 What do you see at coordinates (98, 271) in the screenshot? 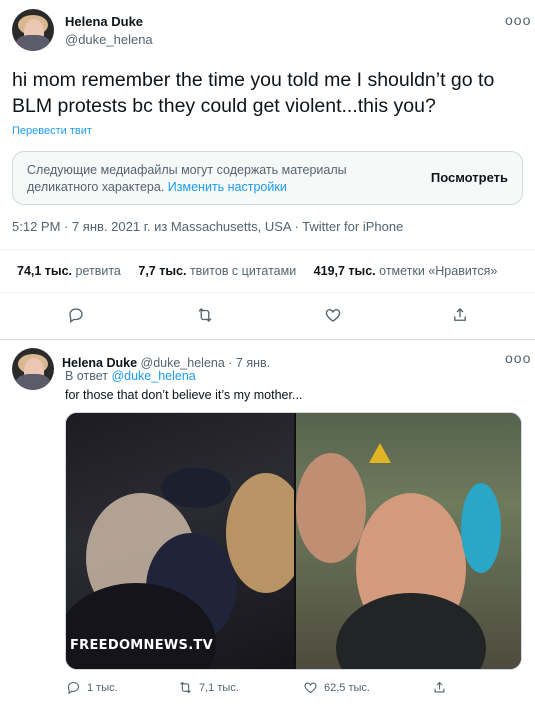
I see `retweet-label: ретвита` at bounding box center [98, 271].